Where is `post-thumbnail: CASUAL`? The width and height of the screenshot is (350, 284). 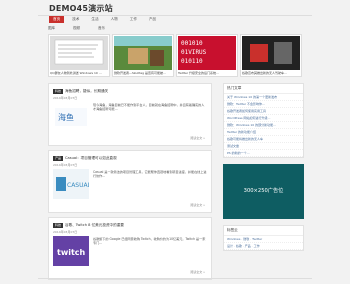
post-thumbnail: CASUAL is located at coordinates (71, 184).